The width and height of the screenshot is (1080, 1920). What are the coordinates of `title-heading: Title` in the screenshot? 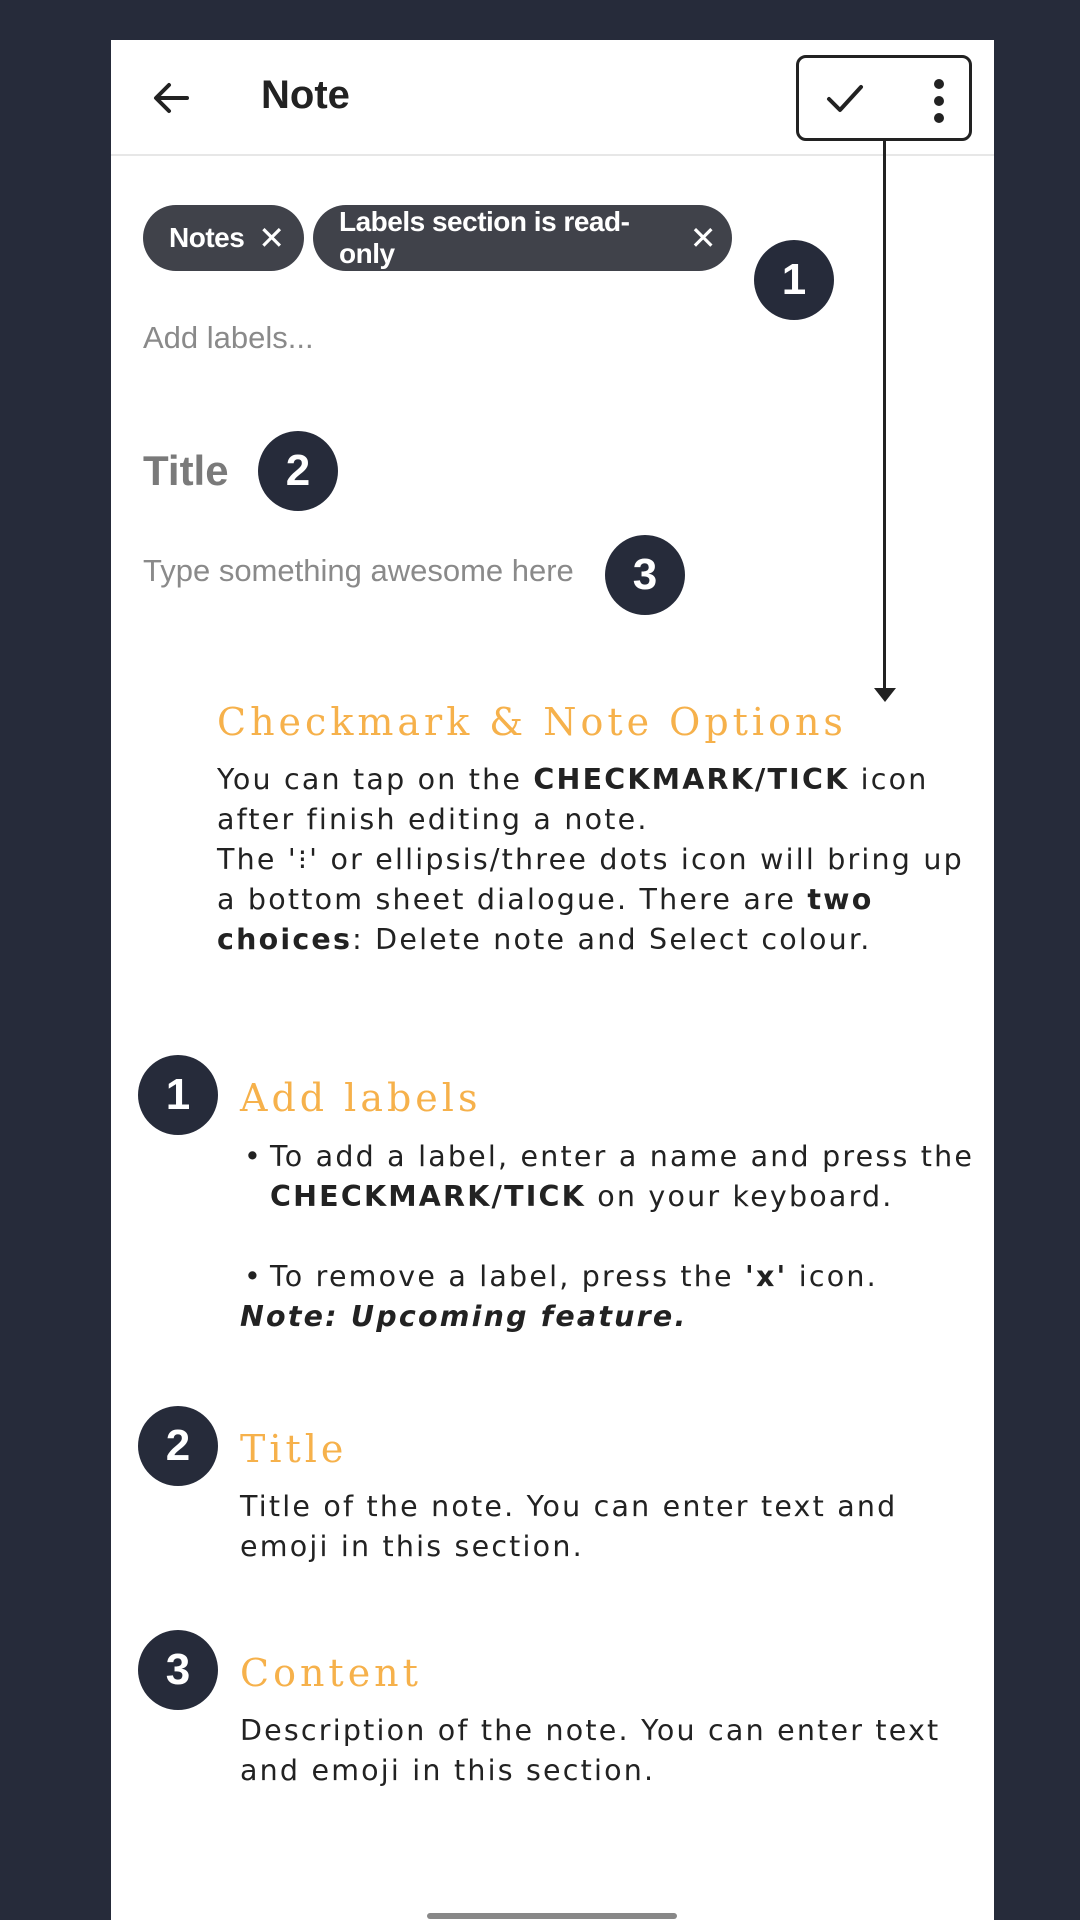 It's located at (294, 1449).